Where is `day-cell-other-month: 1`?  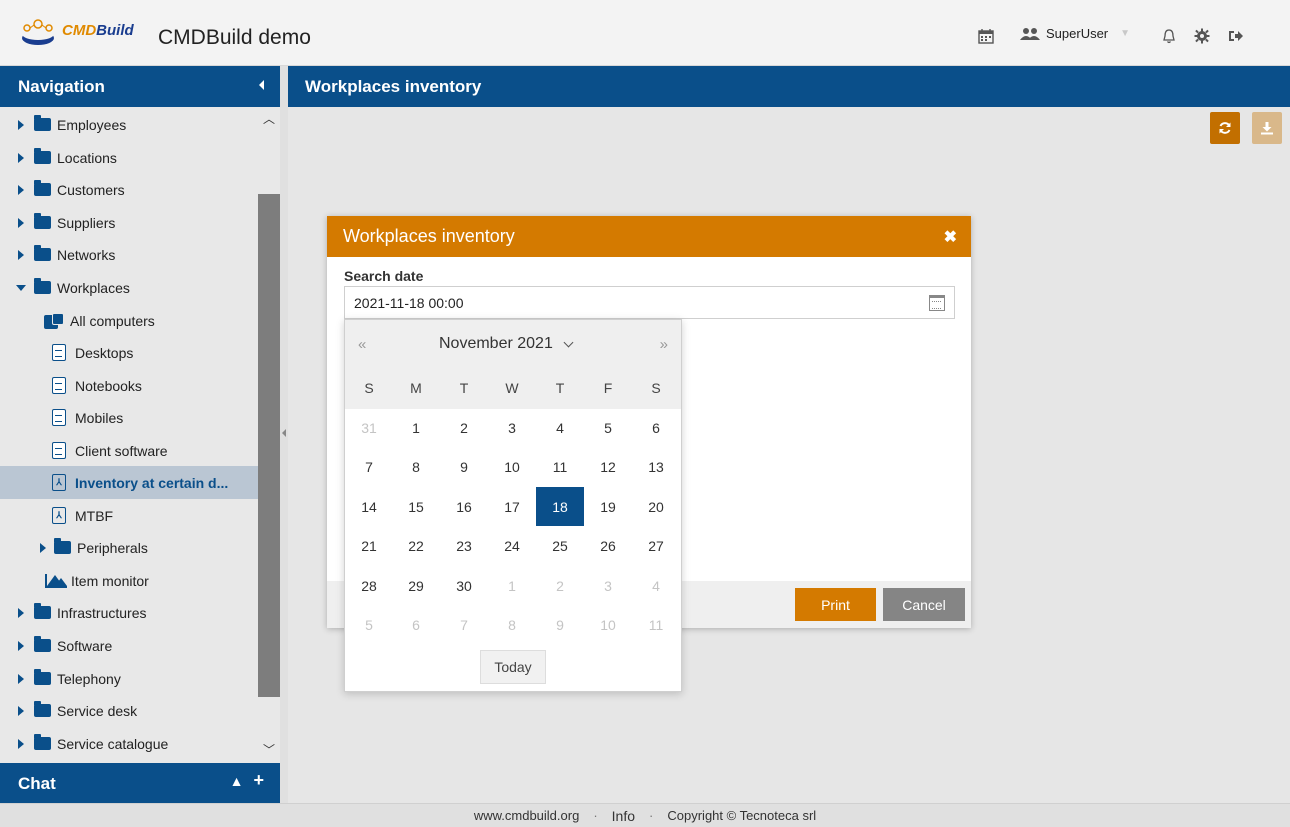
day-cell-other-month: 1 is located at coordinates (512, 585).